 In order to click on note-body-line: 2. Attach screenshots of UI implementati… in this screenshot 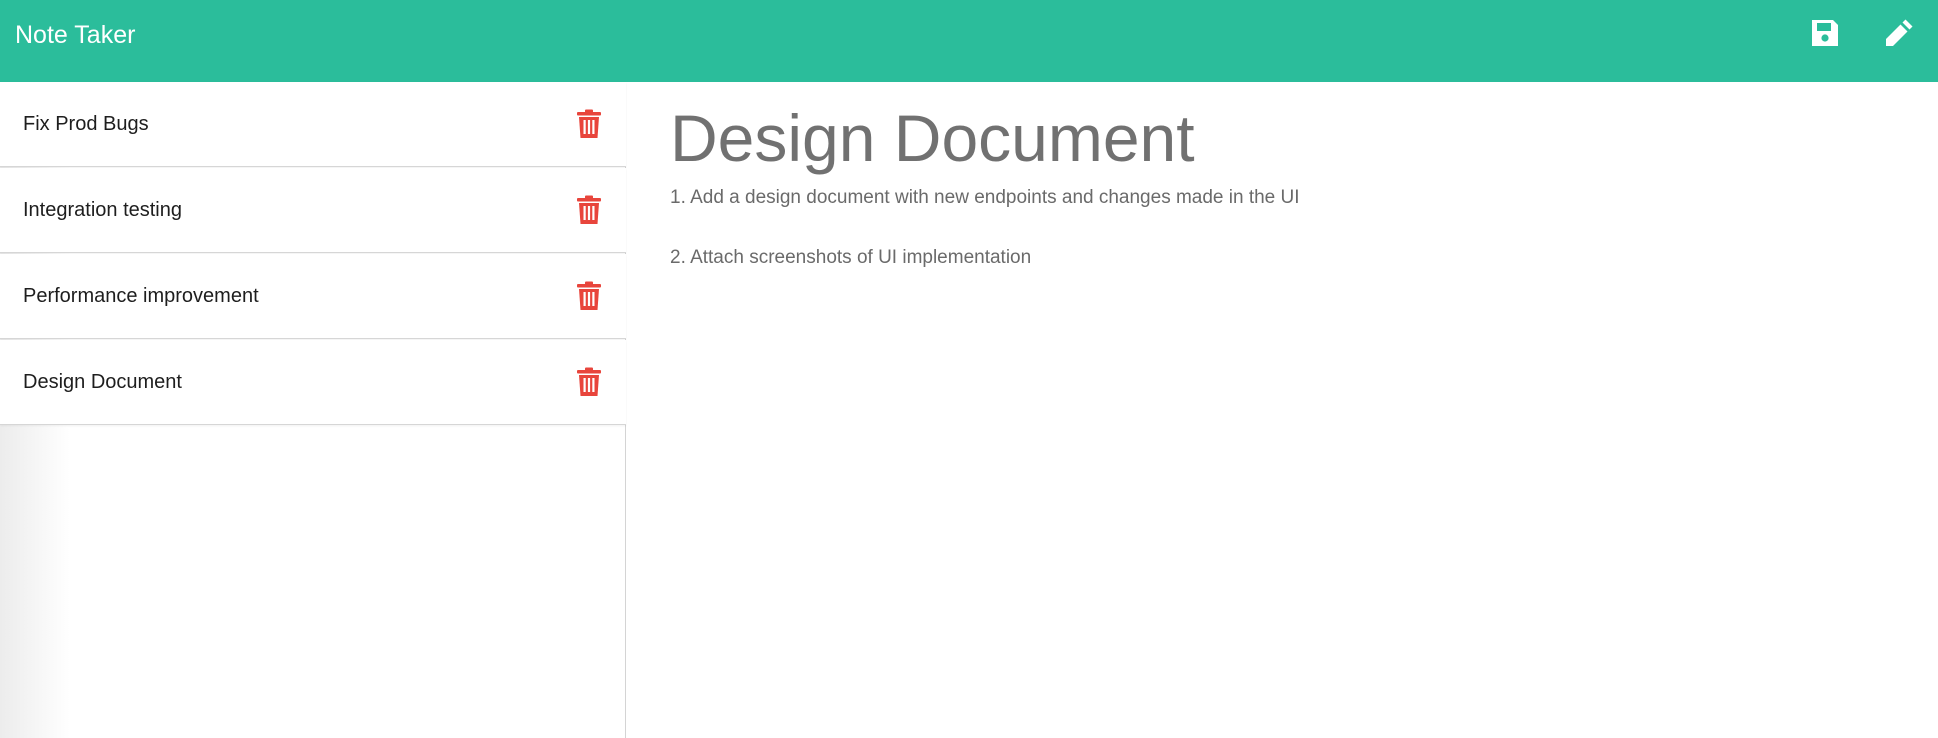, I will do `click(851, 257)`.